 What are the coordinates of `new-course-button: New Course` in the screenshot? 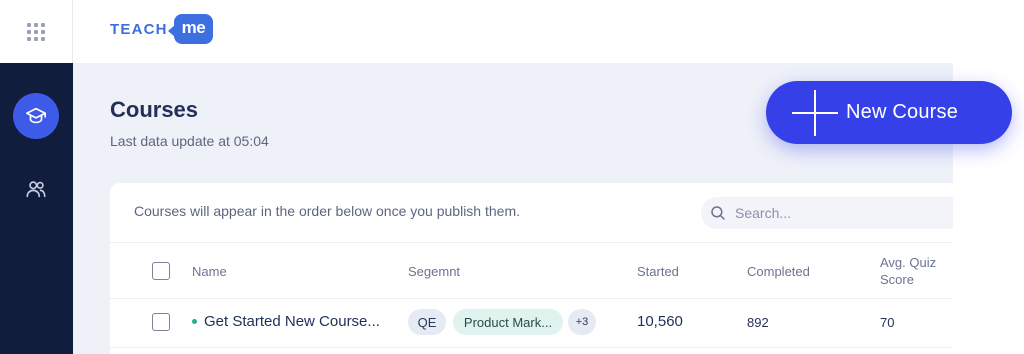 It's located at (889, 112).